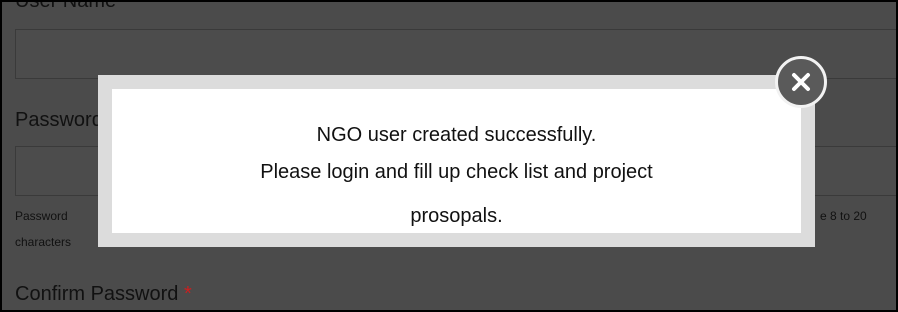 This screenshot has height=312, width=898. What do you see at coordinates (65, 7) in the screenshot?
I see `username-label: User Name` at bounding box center [65, 7].